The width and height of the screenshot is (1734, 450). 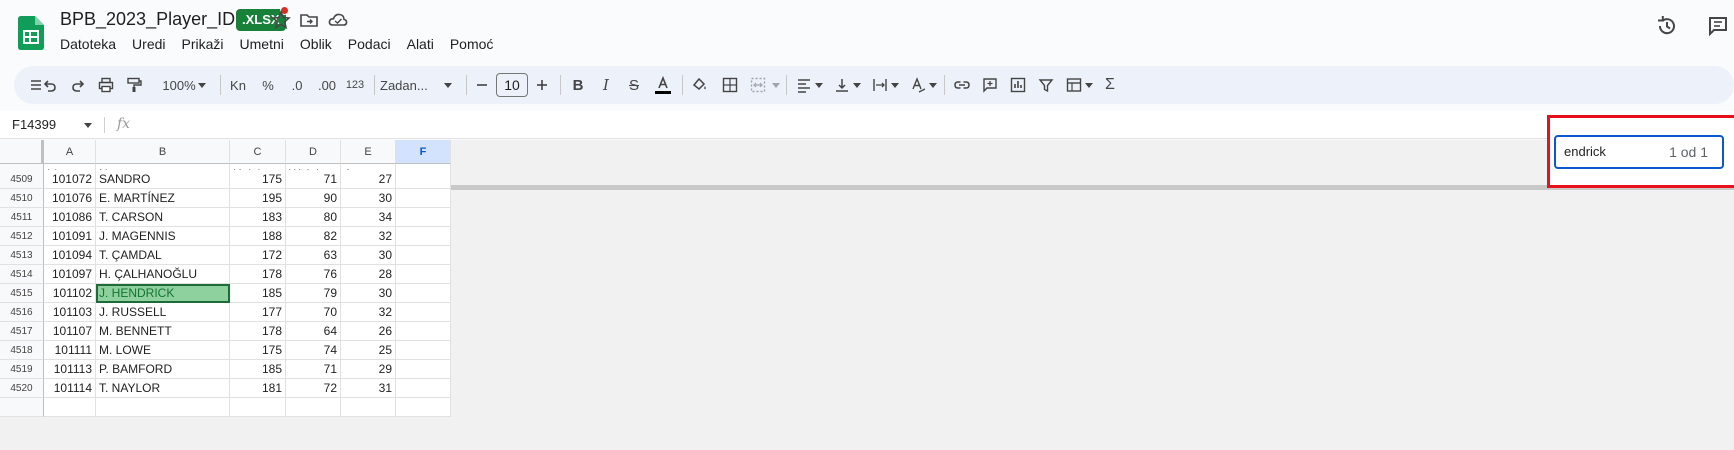 What do you see at coordinates (70, 217) in the screenshot?
I see `cell-id: 101086` at bounding box center [70, 217].